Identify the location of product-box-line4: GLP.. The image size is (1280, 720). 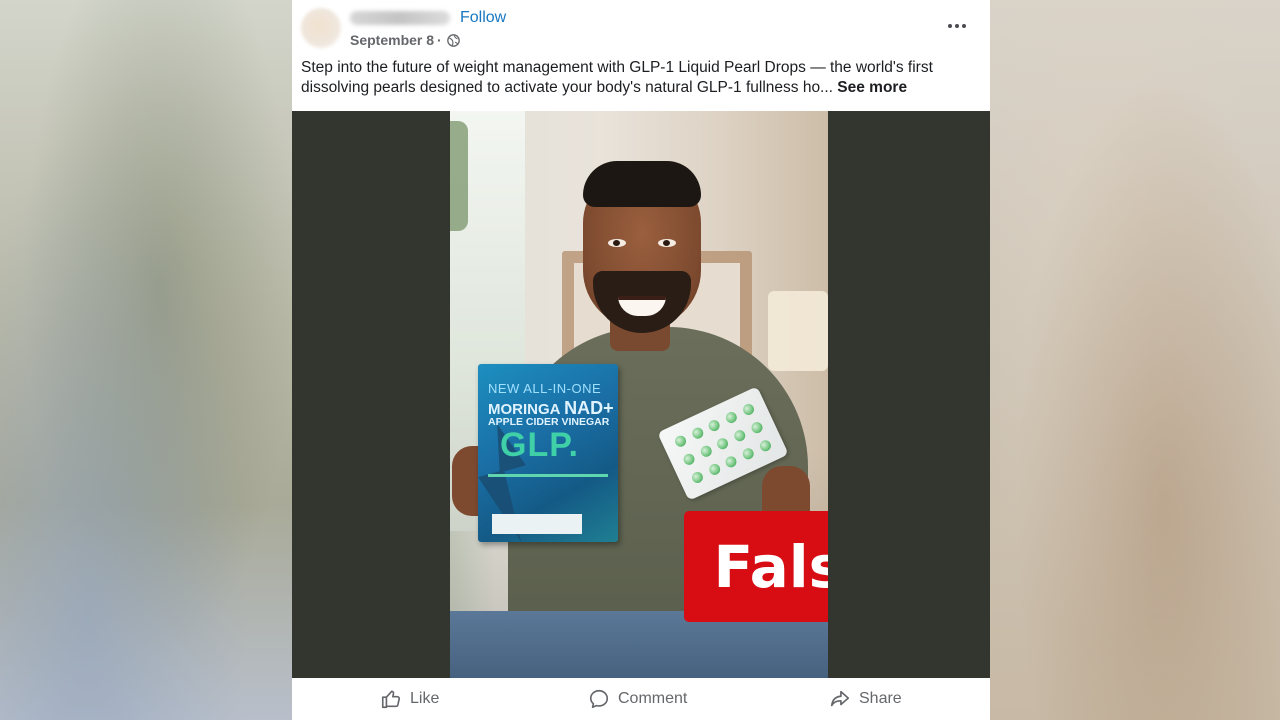
(539, 445).